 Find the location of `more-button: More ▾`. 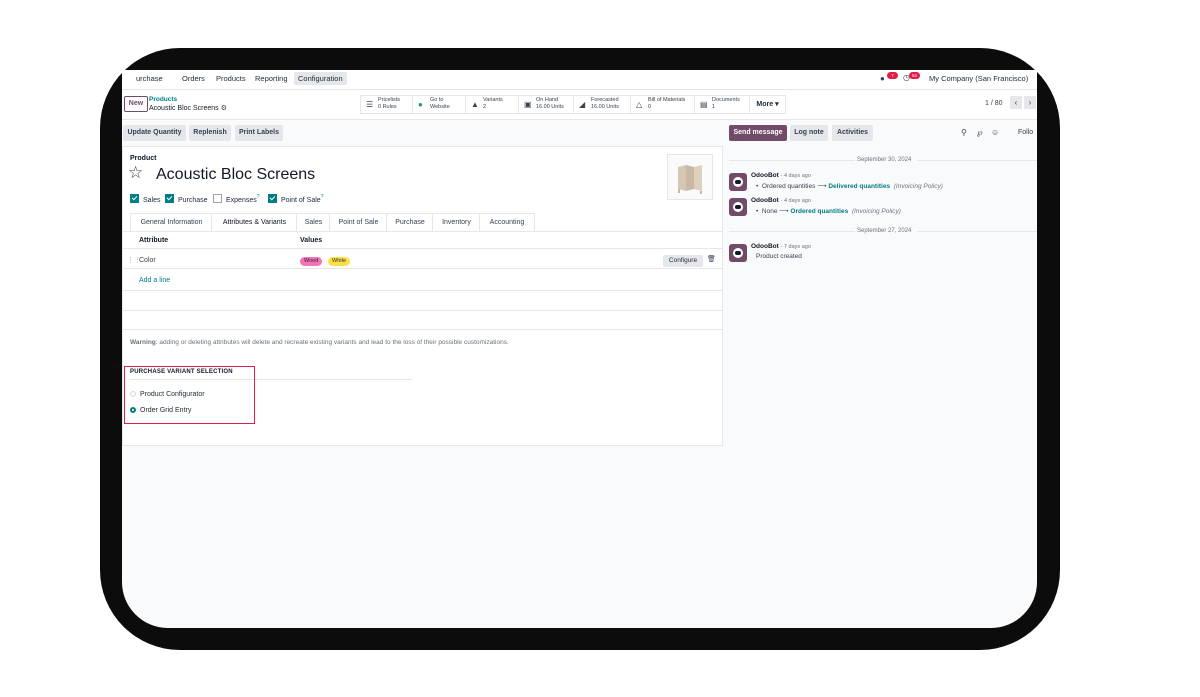

more-button: More ▾ is located at coordinates (767, 104).